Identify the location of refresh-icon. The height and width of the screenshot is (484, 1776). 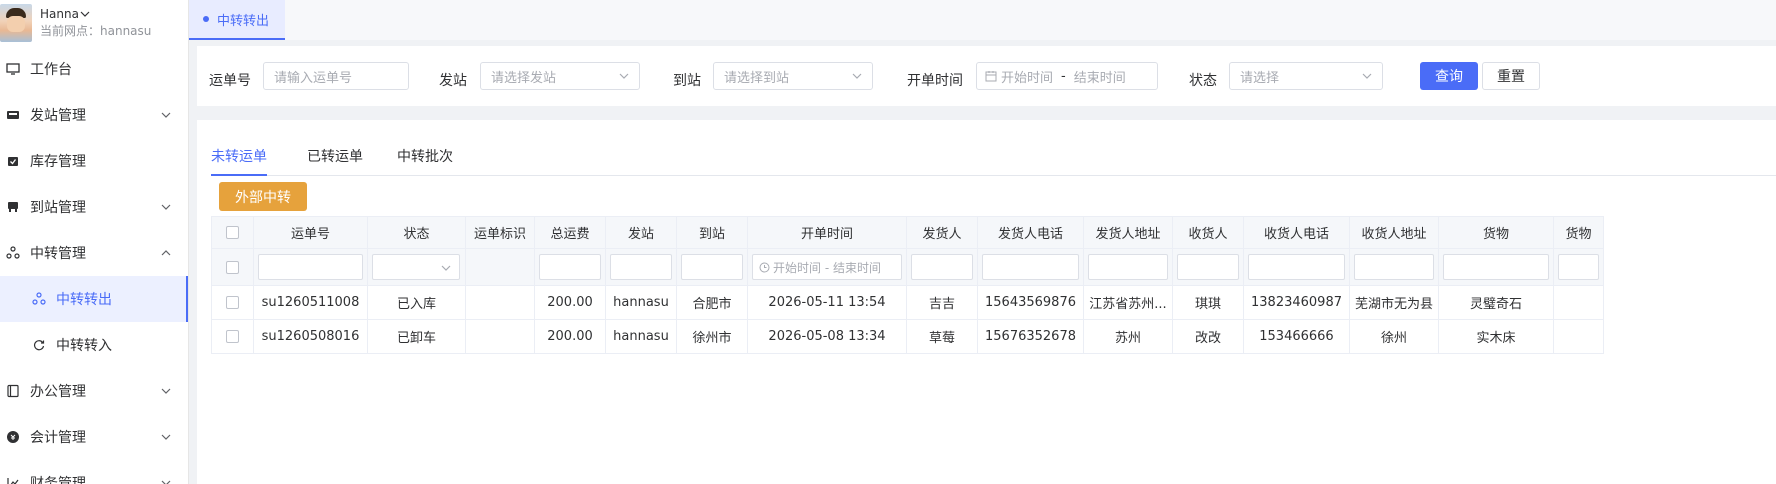
(39, 345).